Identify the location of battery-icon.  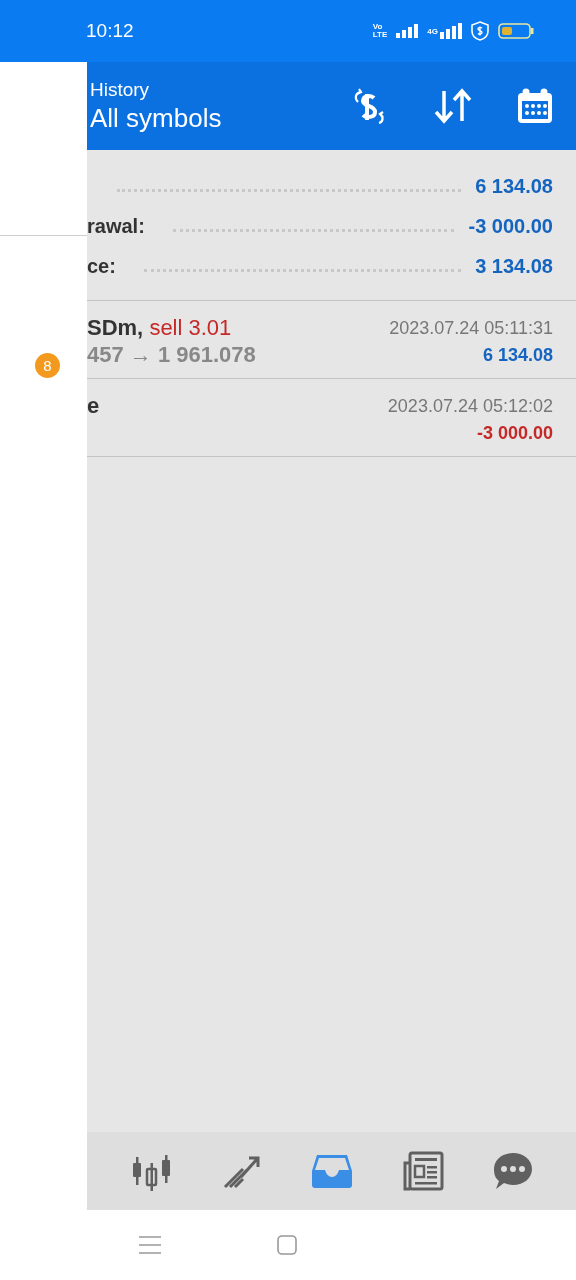
(516, 31).